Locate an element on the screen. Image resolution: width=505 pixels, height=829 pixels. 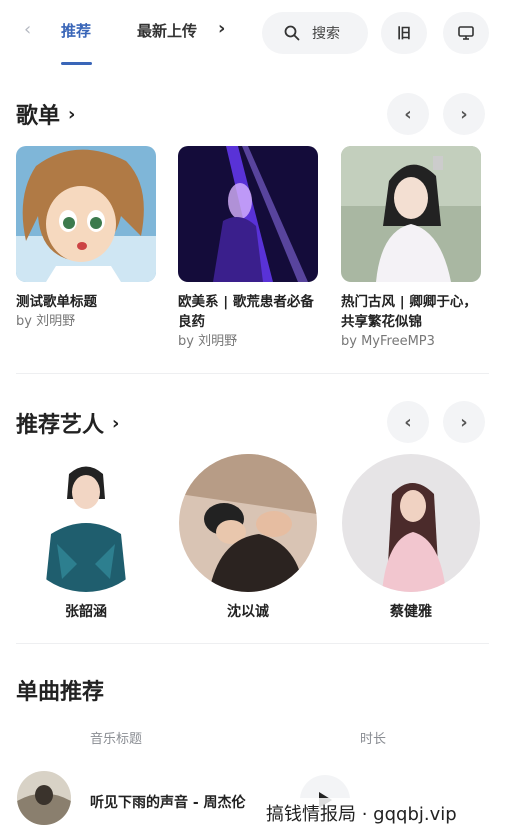
artist-card: 沈以诚 is located at coordinates (248, 537).